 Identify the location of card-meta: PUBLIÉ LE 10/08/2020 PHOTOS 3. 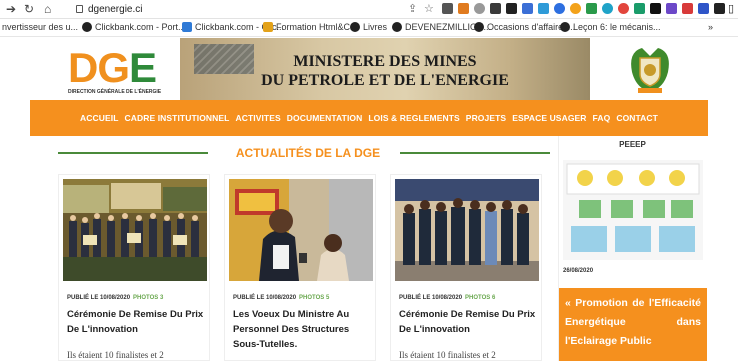
(115, 298).